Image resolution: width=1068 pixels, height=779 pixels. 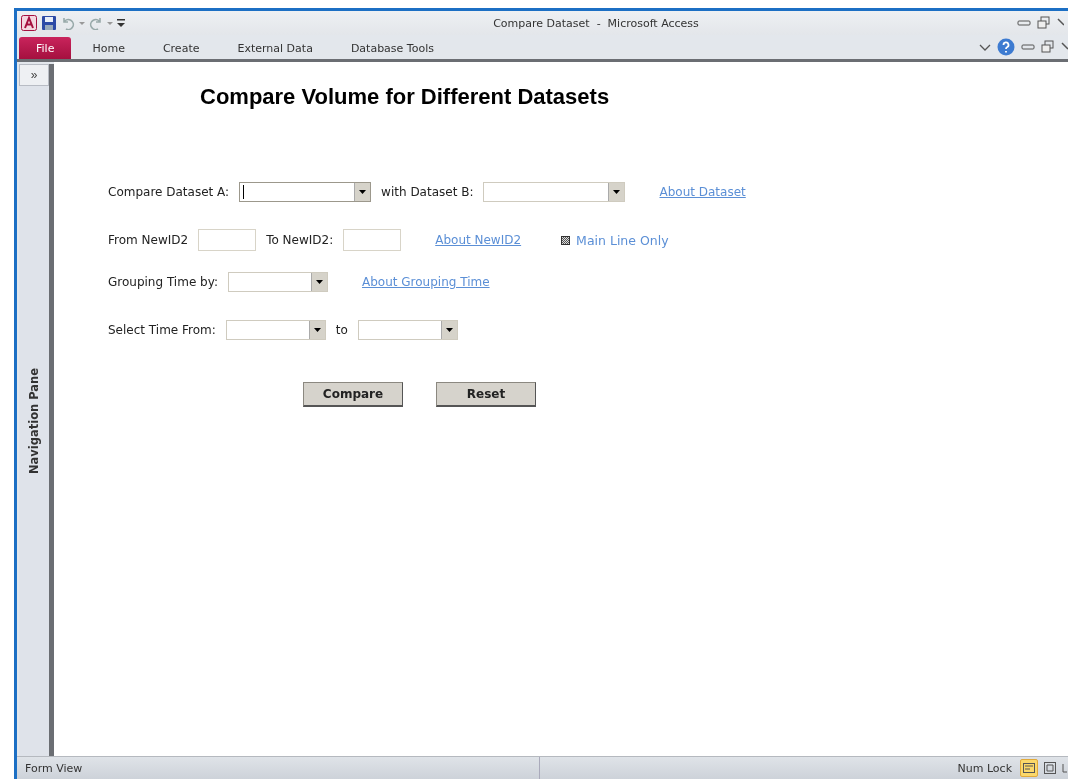 I want to click on window-title: Compare Dataset - Microsoft Access, so click(x=596, y=23).